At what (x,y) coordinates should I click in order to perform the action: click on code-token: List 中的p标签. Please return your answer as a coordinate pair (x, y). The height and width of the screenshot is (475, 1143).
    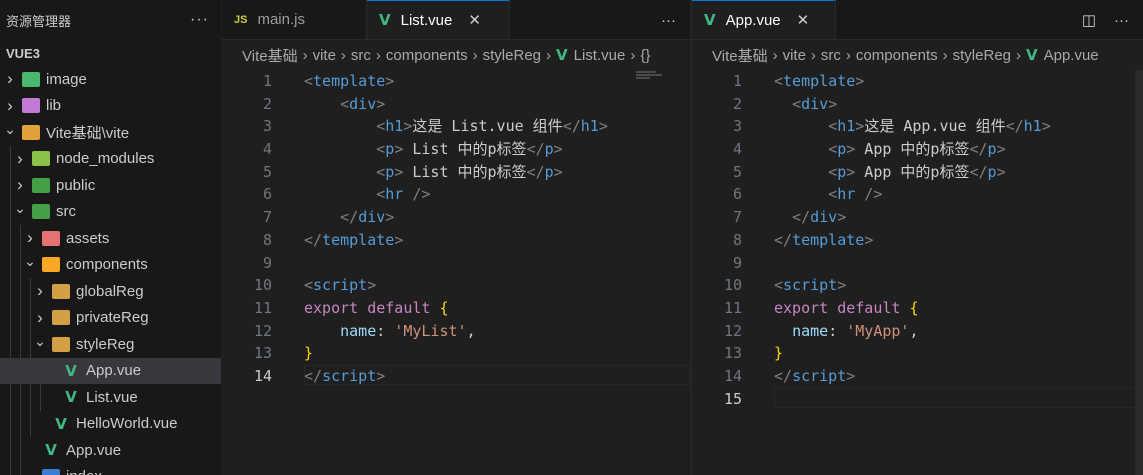
    Looking at the image, I should click on (465, 149).